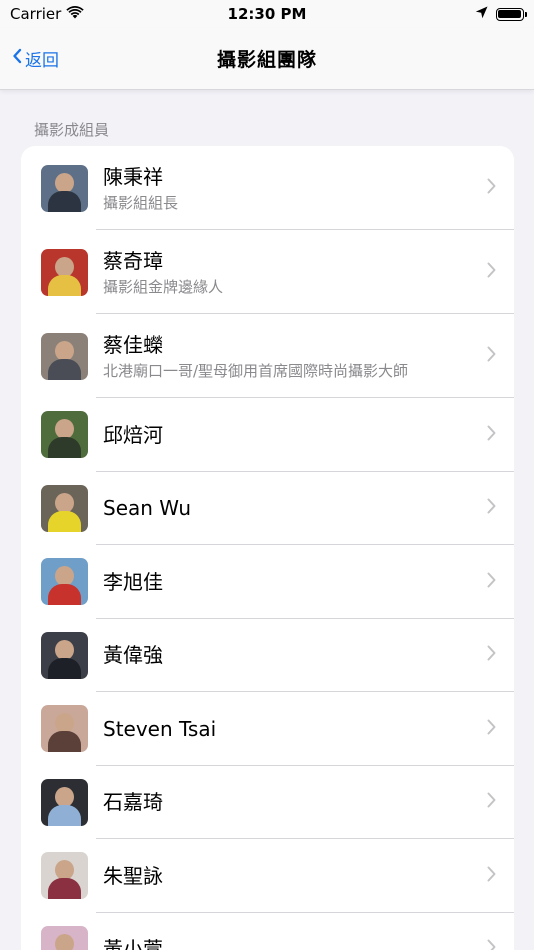 The width and height of the screenshot is (534, 950). What do you see at coordinates (133, 655) in the screenshot?
I see `member-name: 黃偉強` at bounding box center [133, 655].